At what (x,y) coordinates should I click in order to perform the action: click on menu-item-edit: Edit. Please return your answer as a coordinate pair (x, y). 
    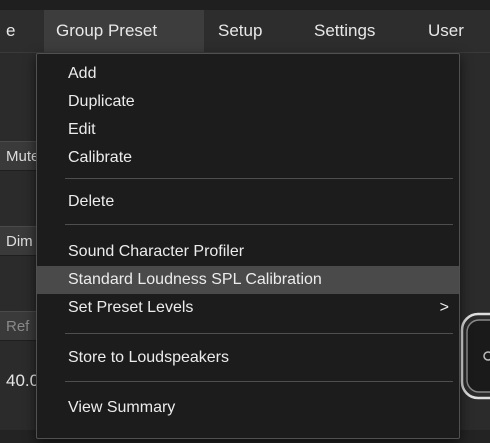
    Looking at the image, I should click on (248, 130).